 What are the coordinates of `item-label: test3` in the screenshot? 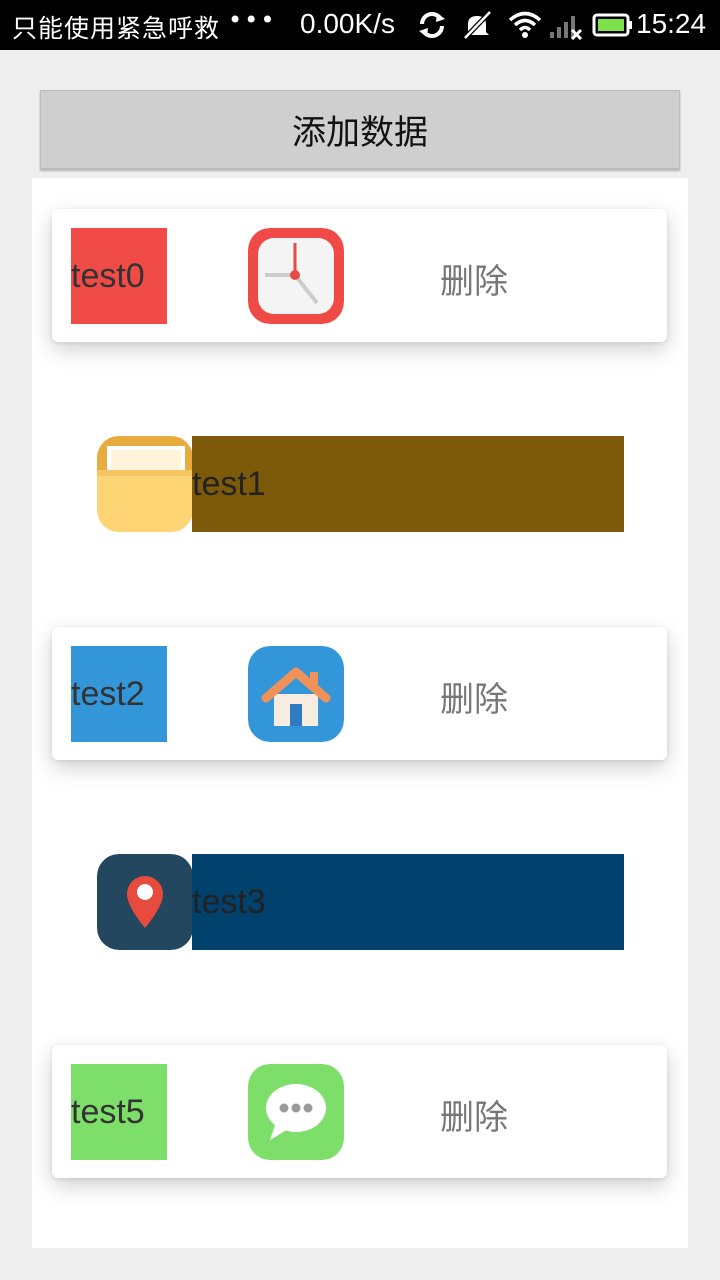 It's located at (229, 901).